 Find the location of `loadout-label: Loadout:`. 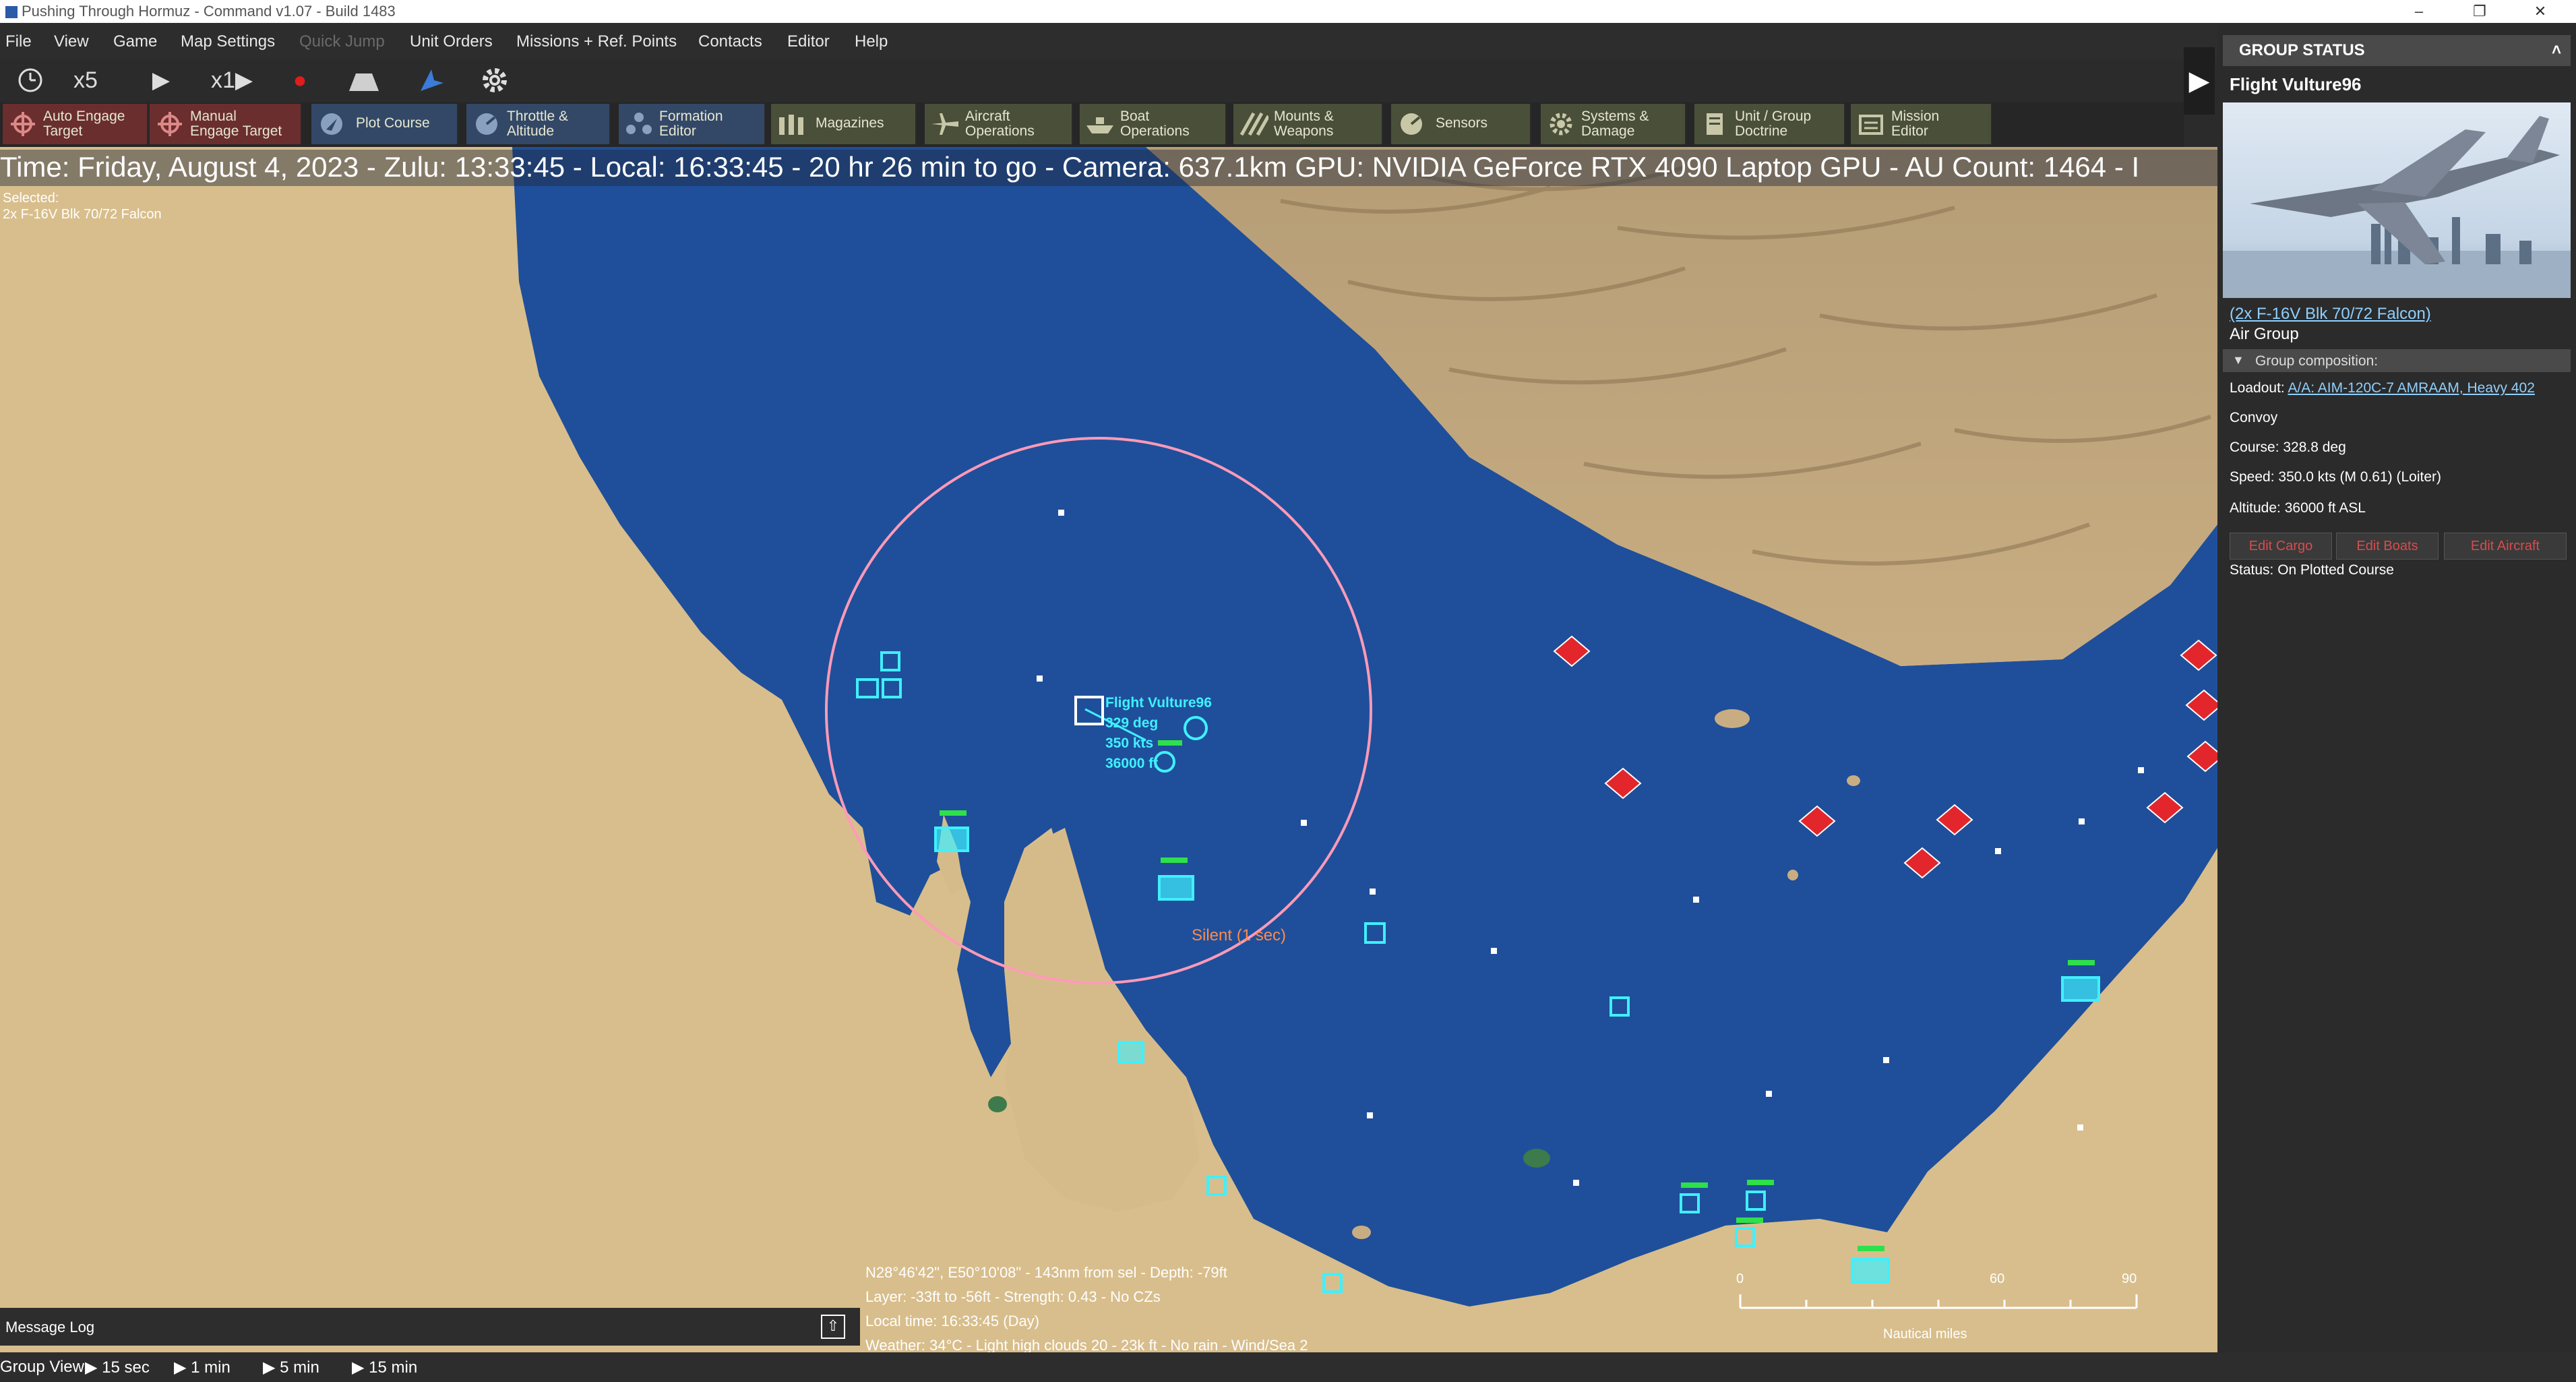

loadout-label: Loadout: is located at coordinates (2258, 388).